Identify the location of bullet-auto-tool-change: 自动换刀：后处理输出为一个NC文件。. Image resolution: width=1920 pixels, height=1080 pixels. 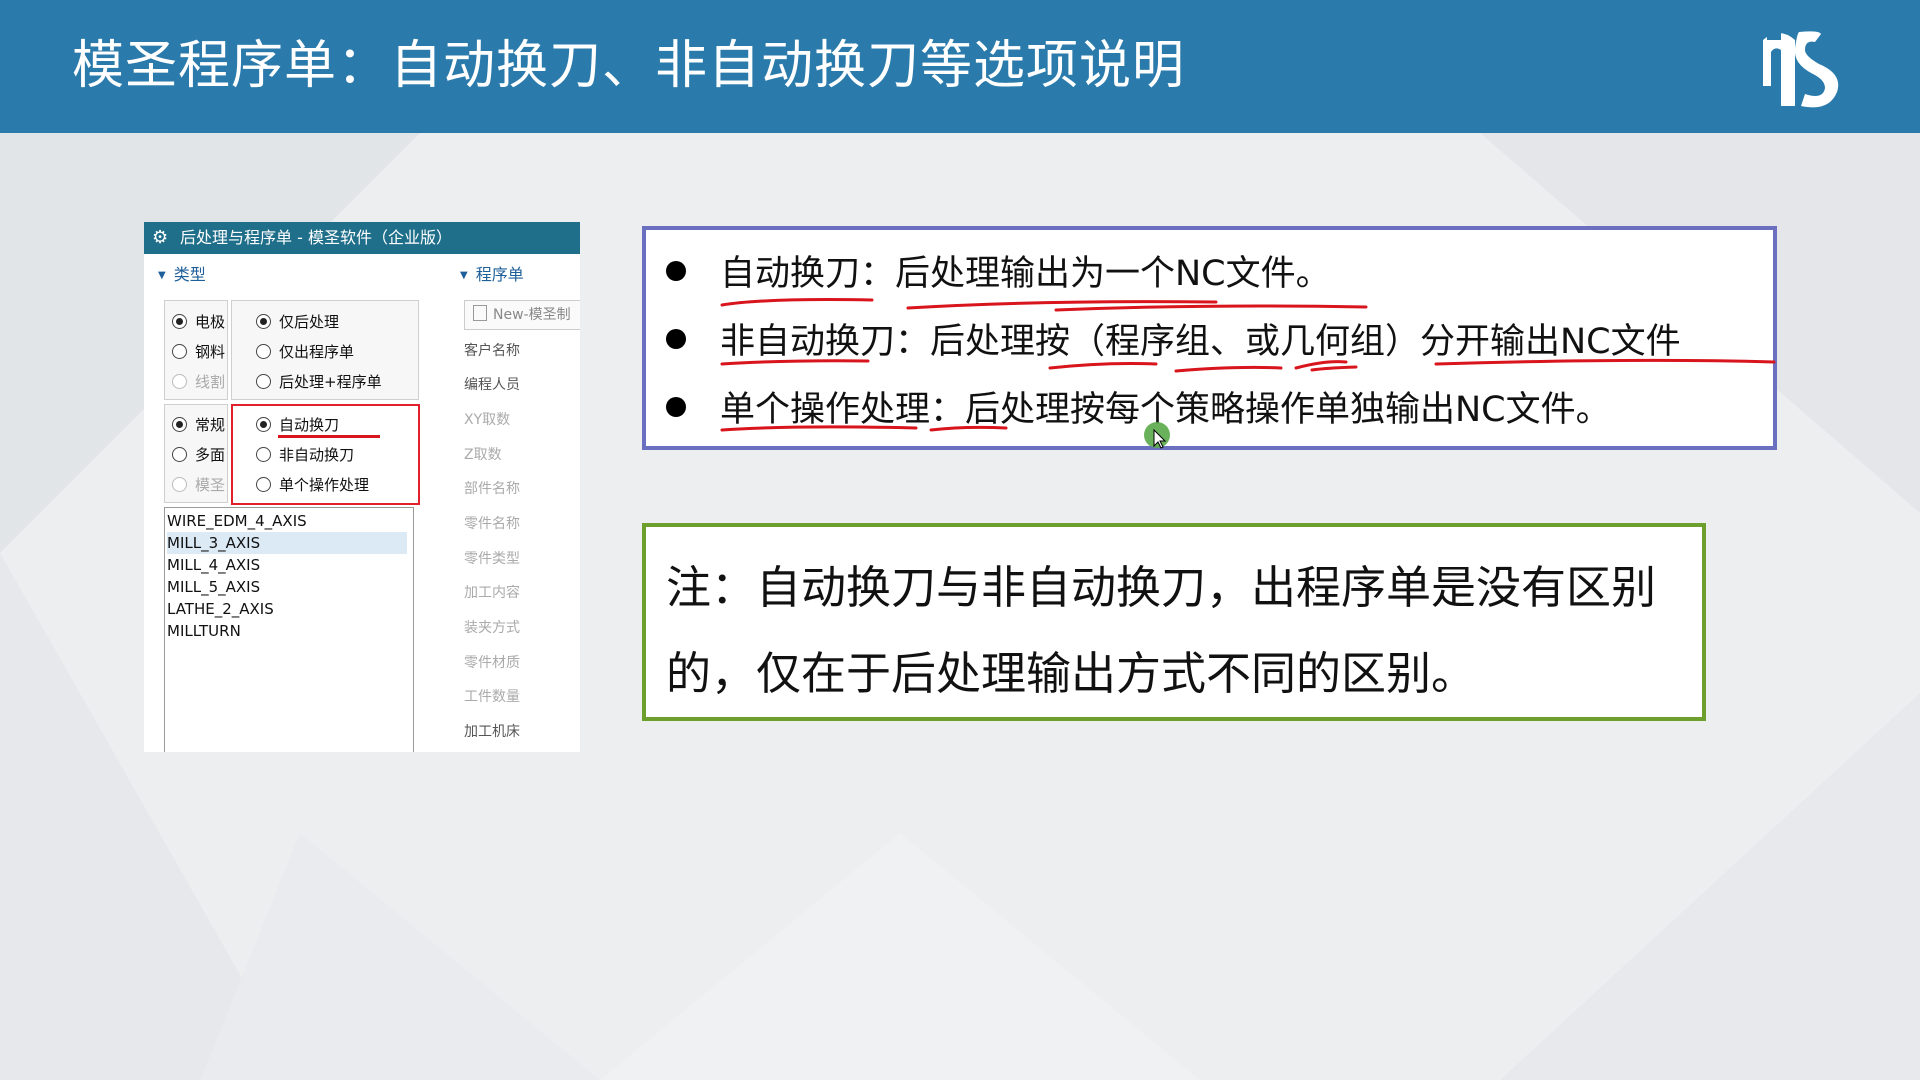
(998, 274).